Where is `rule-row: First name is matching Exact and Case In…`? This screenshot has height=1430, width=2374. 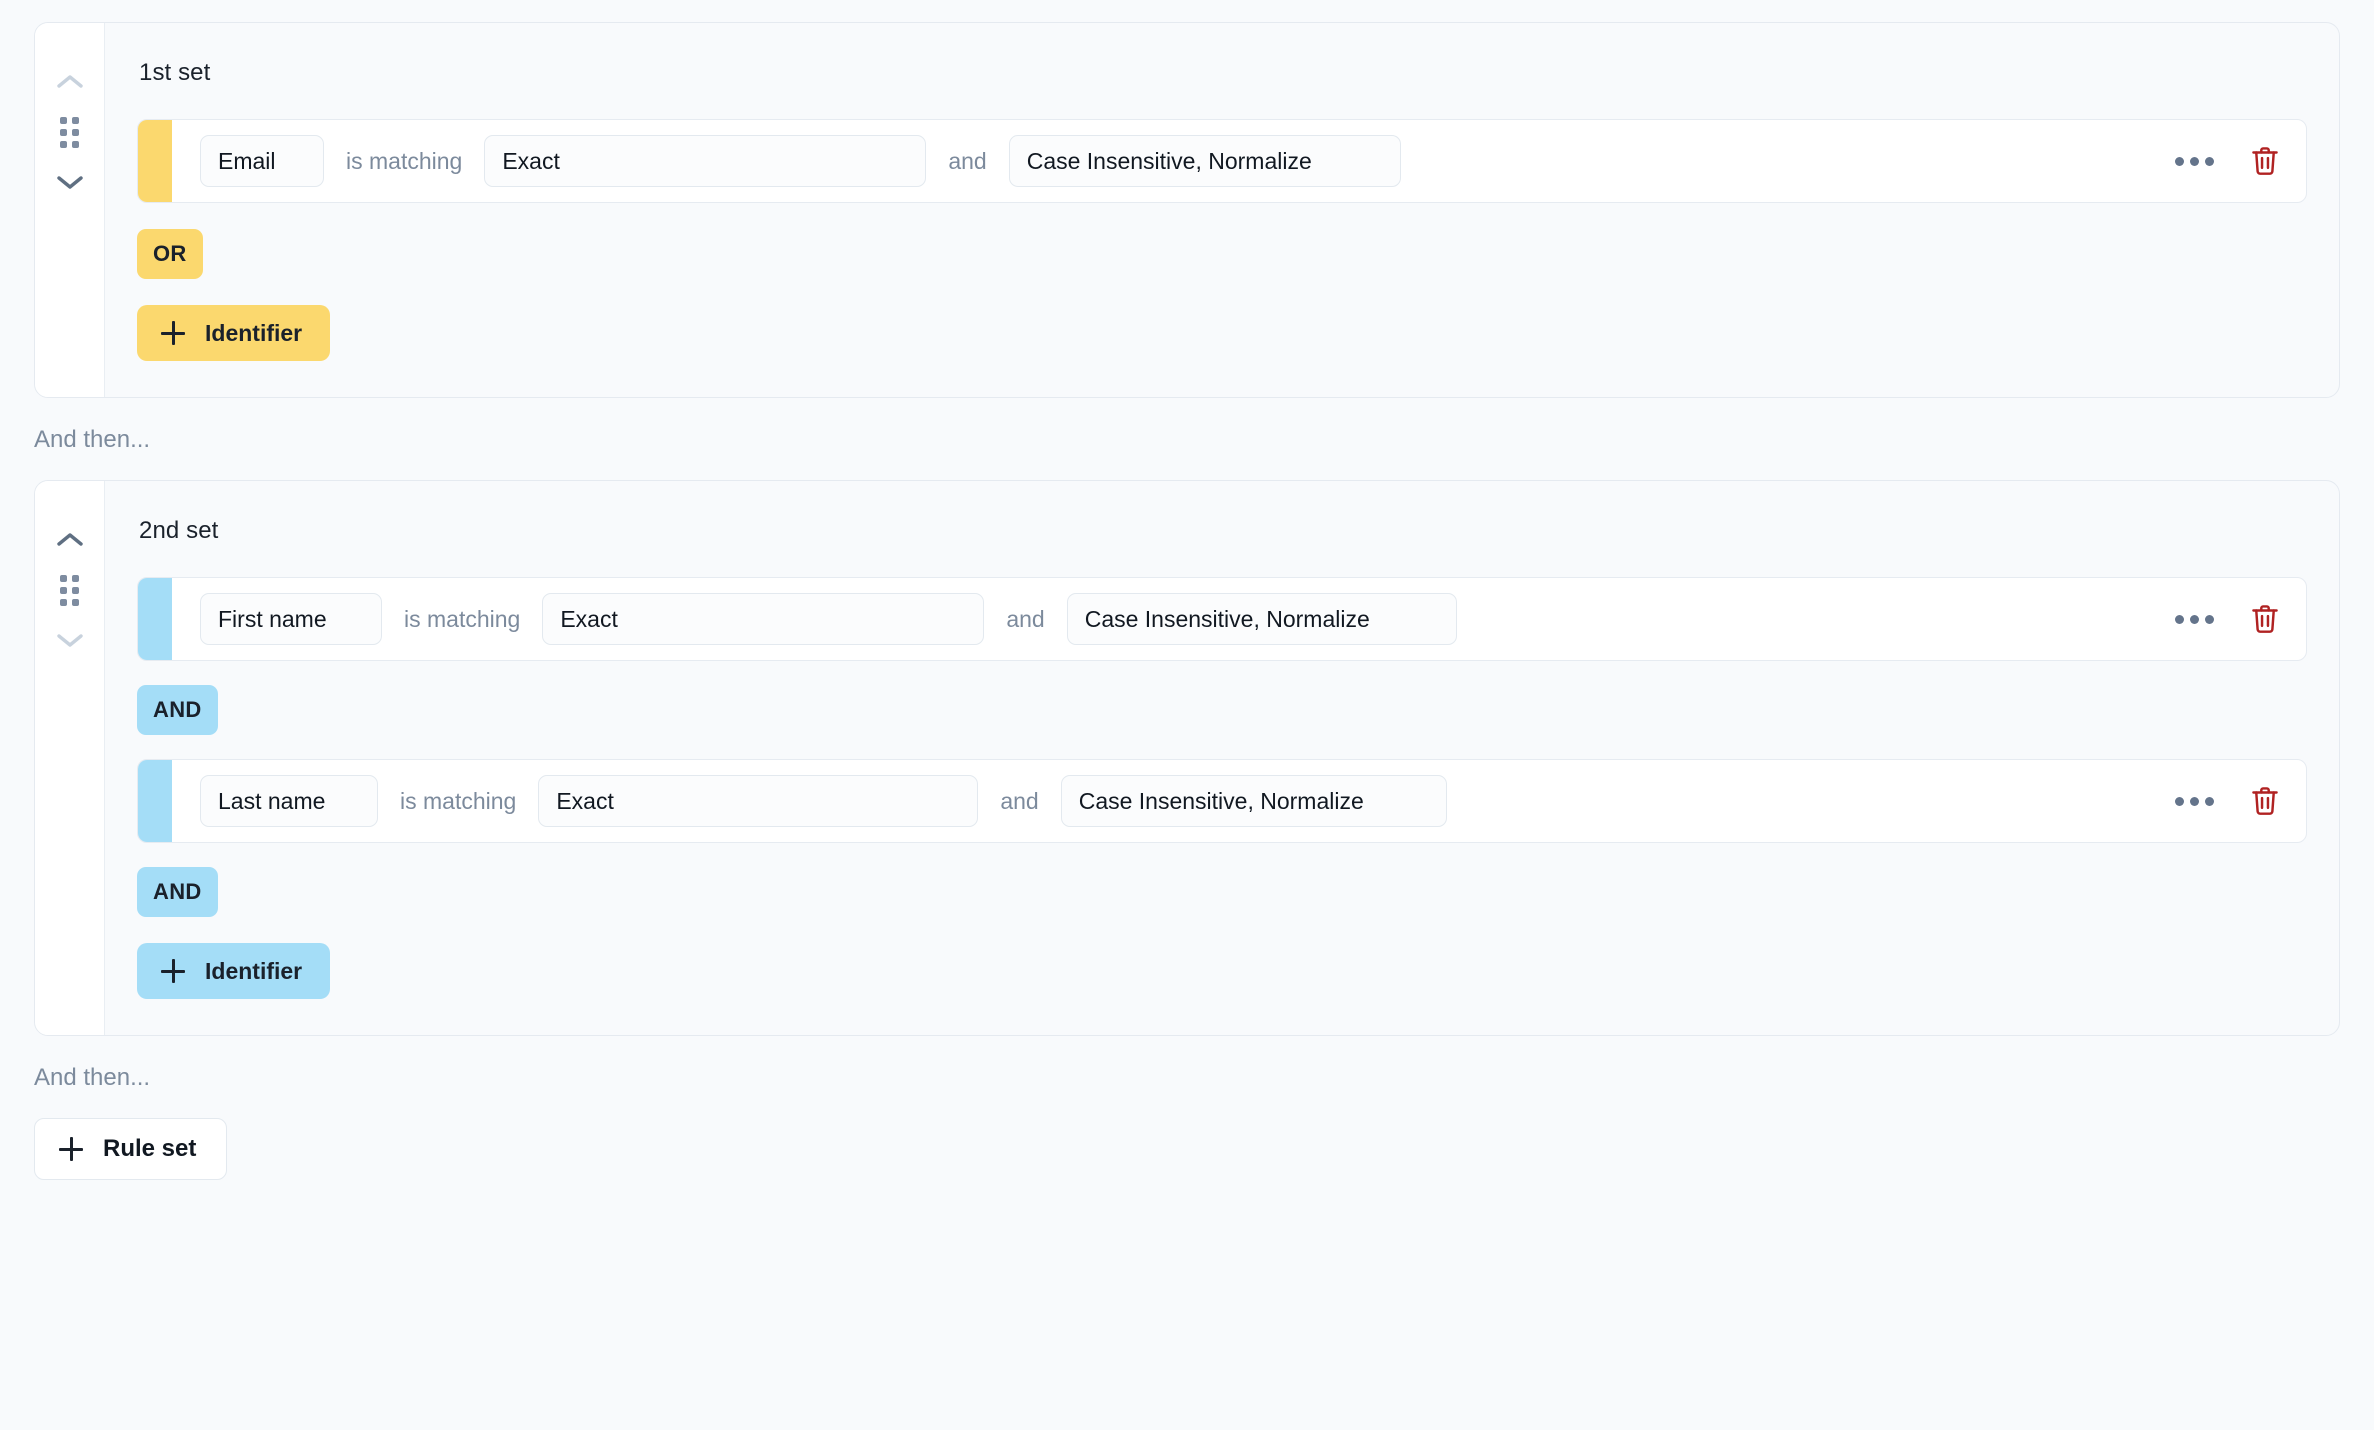
rule-row: First name is matching Exact and Case In… is located at coordinates (1222, 619).